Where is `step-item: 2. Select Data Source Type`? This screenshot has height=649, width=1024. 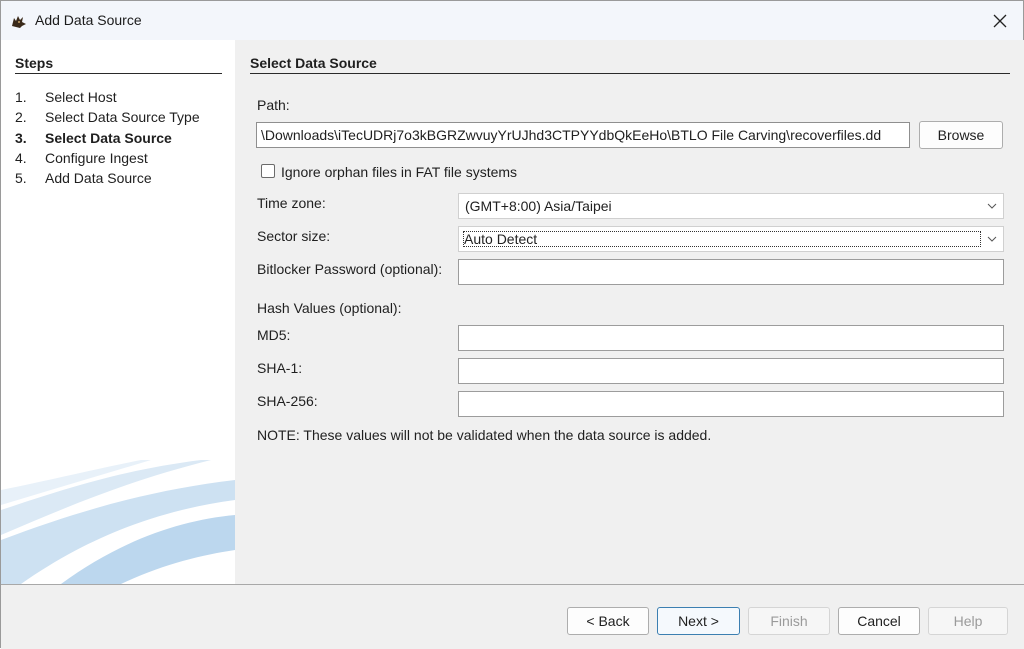
step-item: 2. Select Data Source Type is located at coordinates (107, 119).